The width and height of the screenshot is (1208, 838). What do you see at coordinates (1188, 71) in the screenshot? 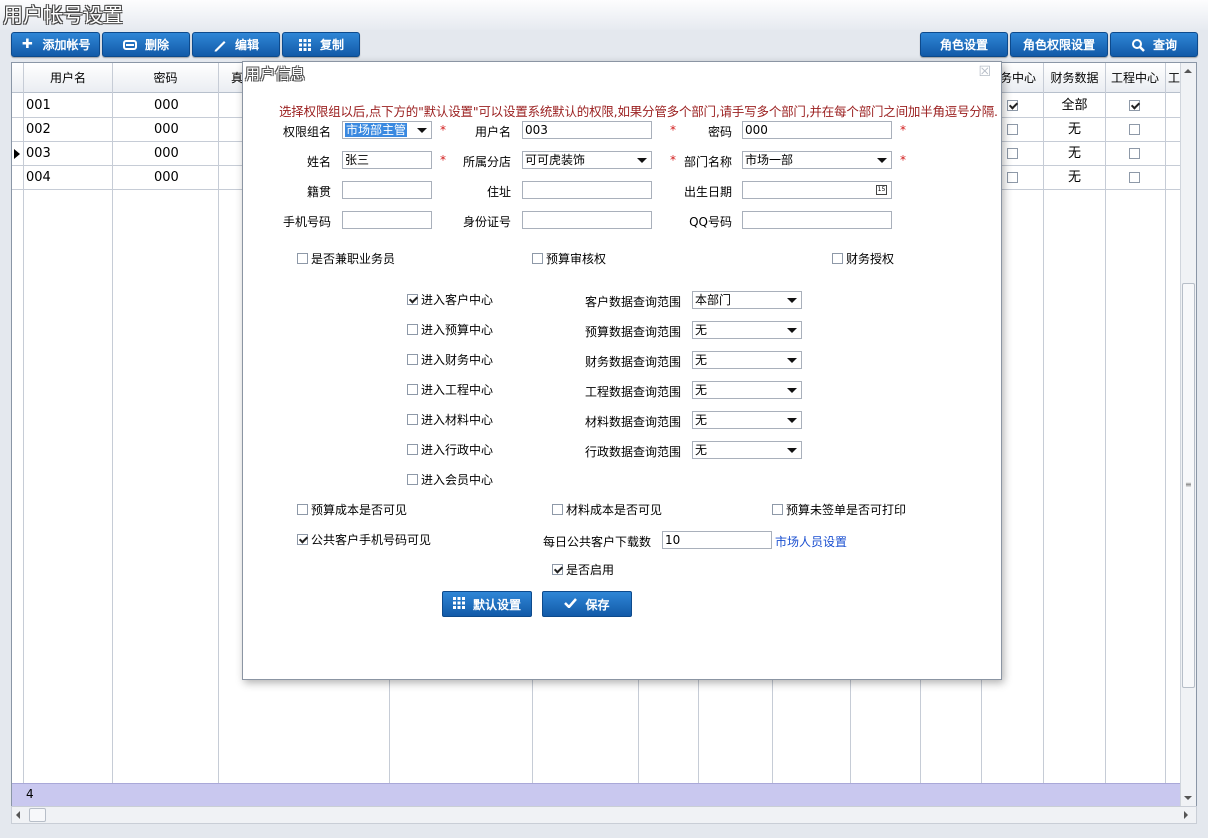
I see `scroll-up-icon` at bounding box center [1188, 71].